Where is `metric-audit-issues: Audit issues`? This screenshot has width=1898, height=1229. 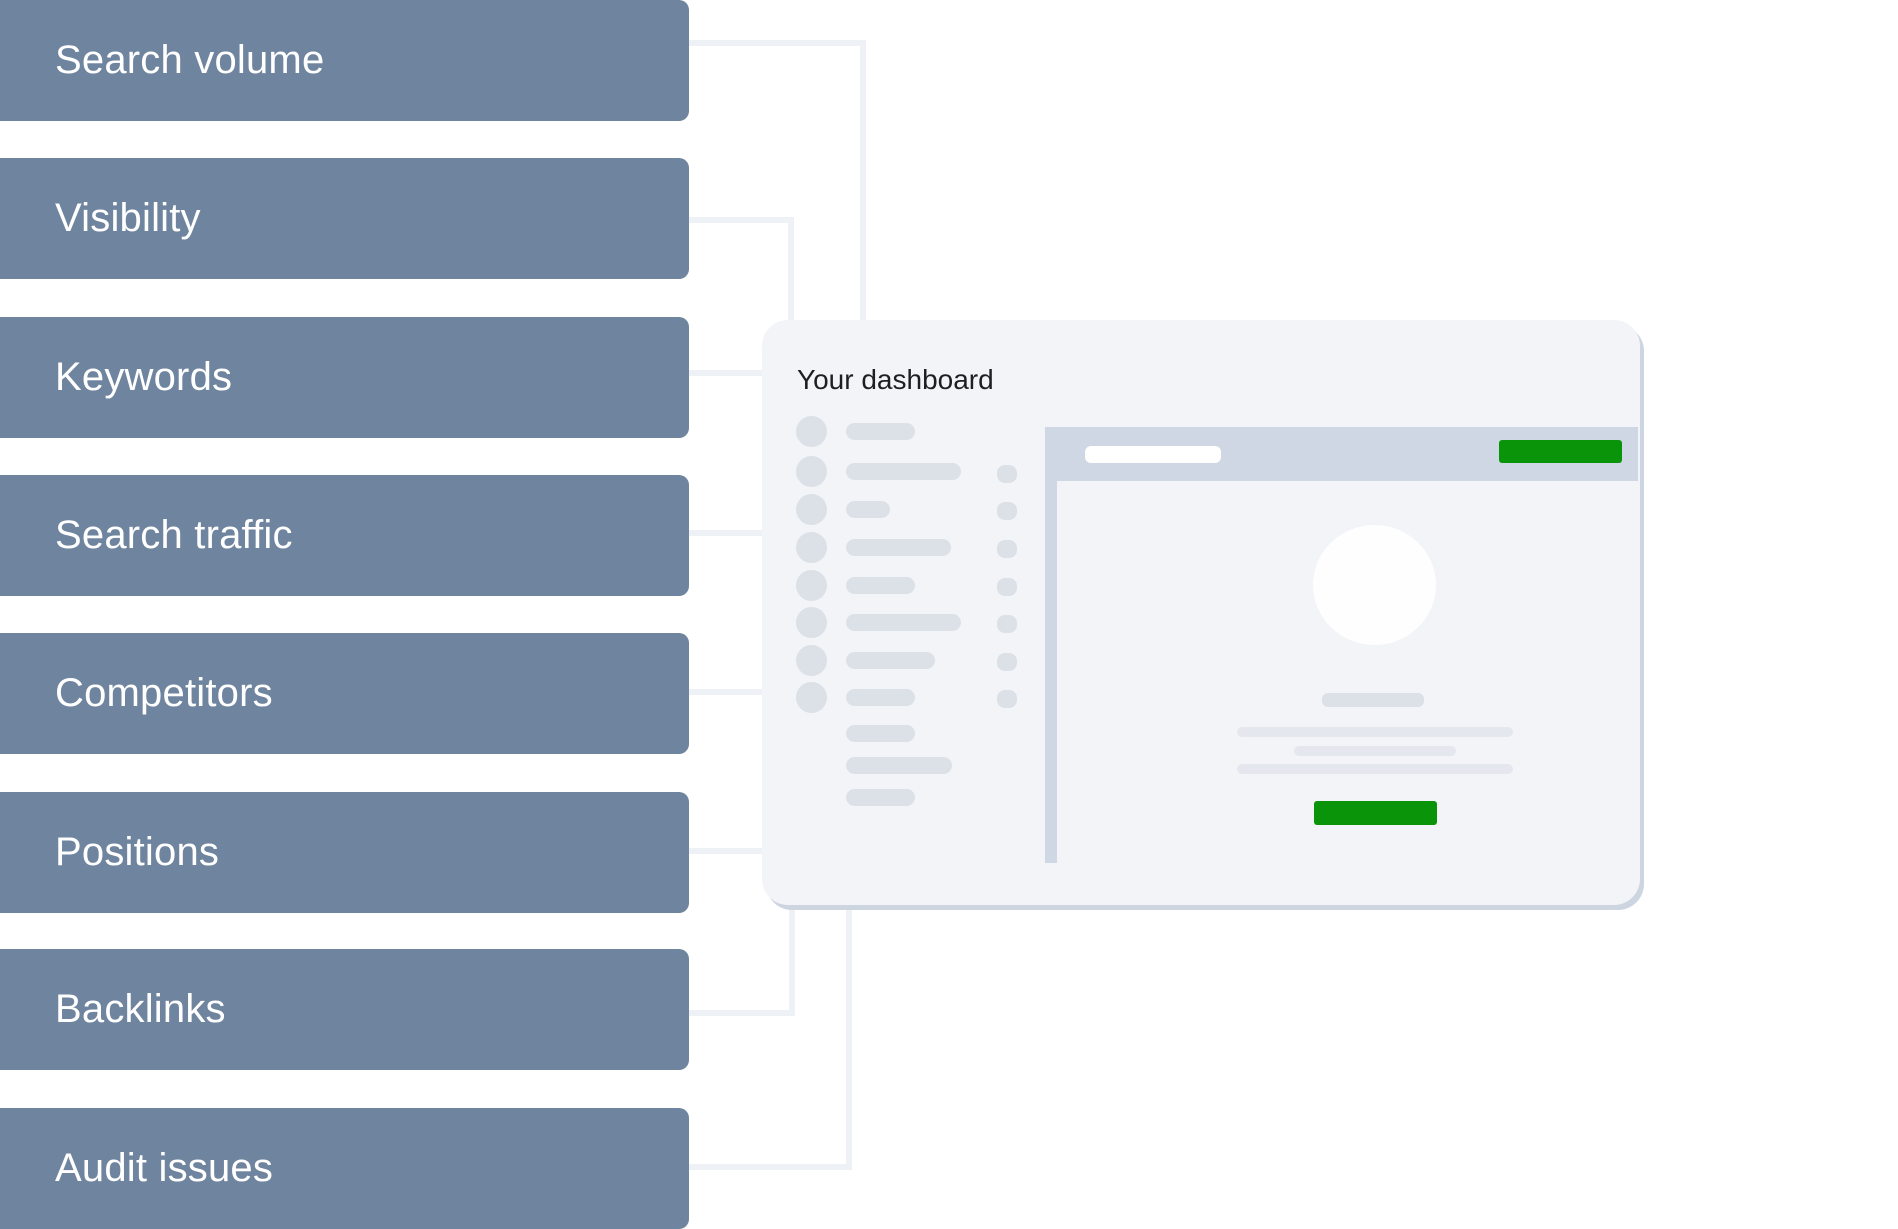
metric-audit-issues: Audit issues is located at coordinates (344, 1168).